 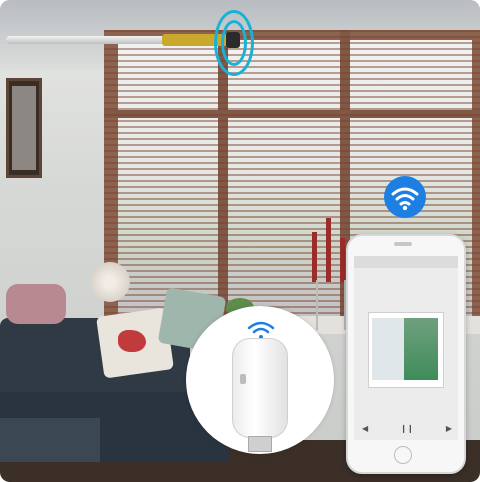 I want to click on phone-app-header, so click(x=406, y=262).